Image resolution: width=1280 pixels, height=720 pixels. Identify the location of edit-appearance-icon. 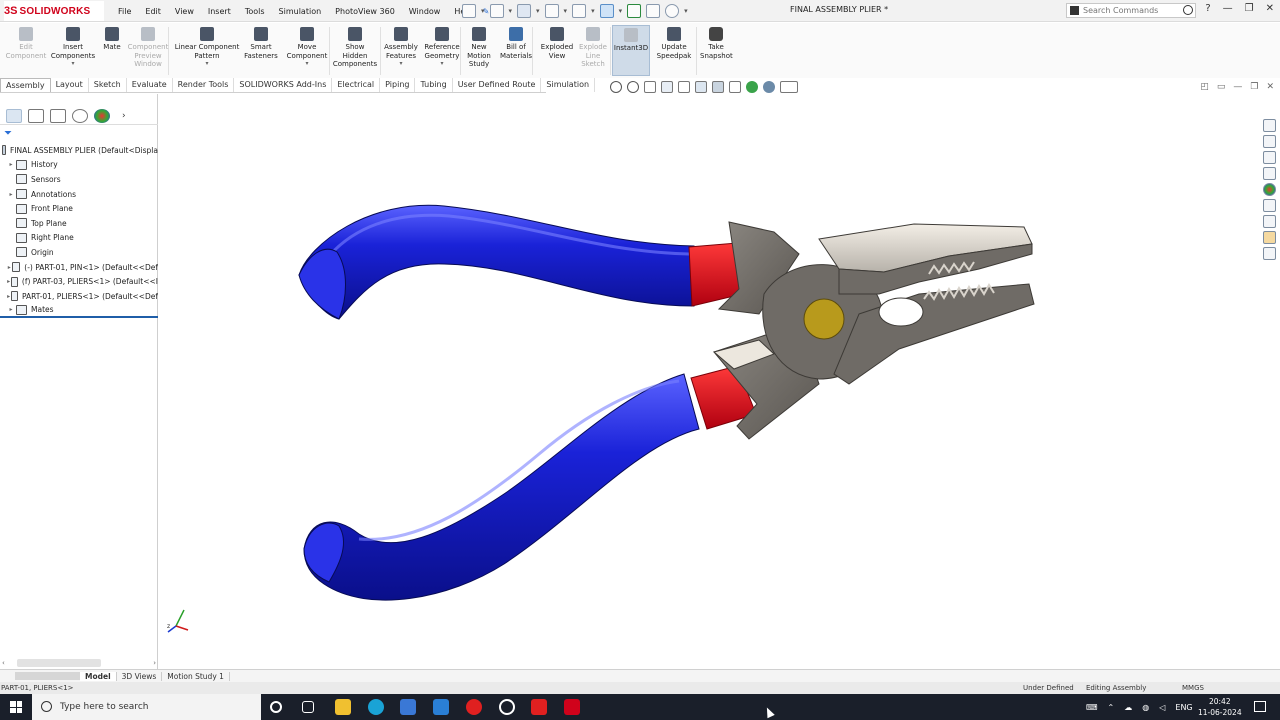
(752, 87).